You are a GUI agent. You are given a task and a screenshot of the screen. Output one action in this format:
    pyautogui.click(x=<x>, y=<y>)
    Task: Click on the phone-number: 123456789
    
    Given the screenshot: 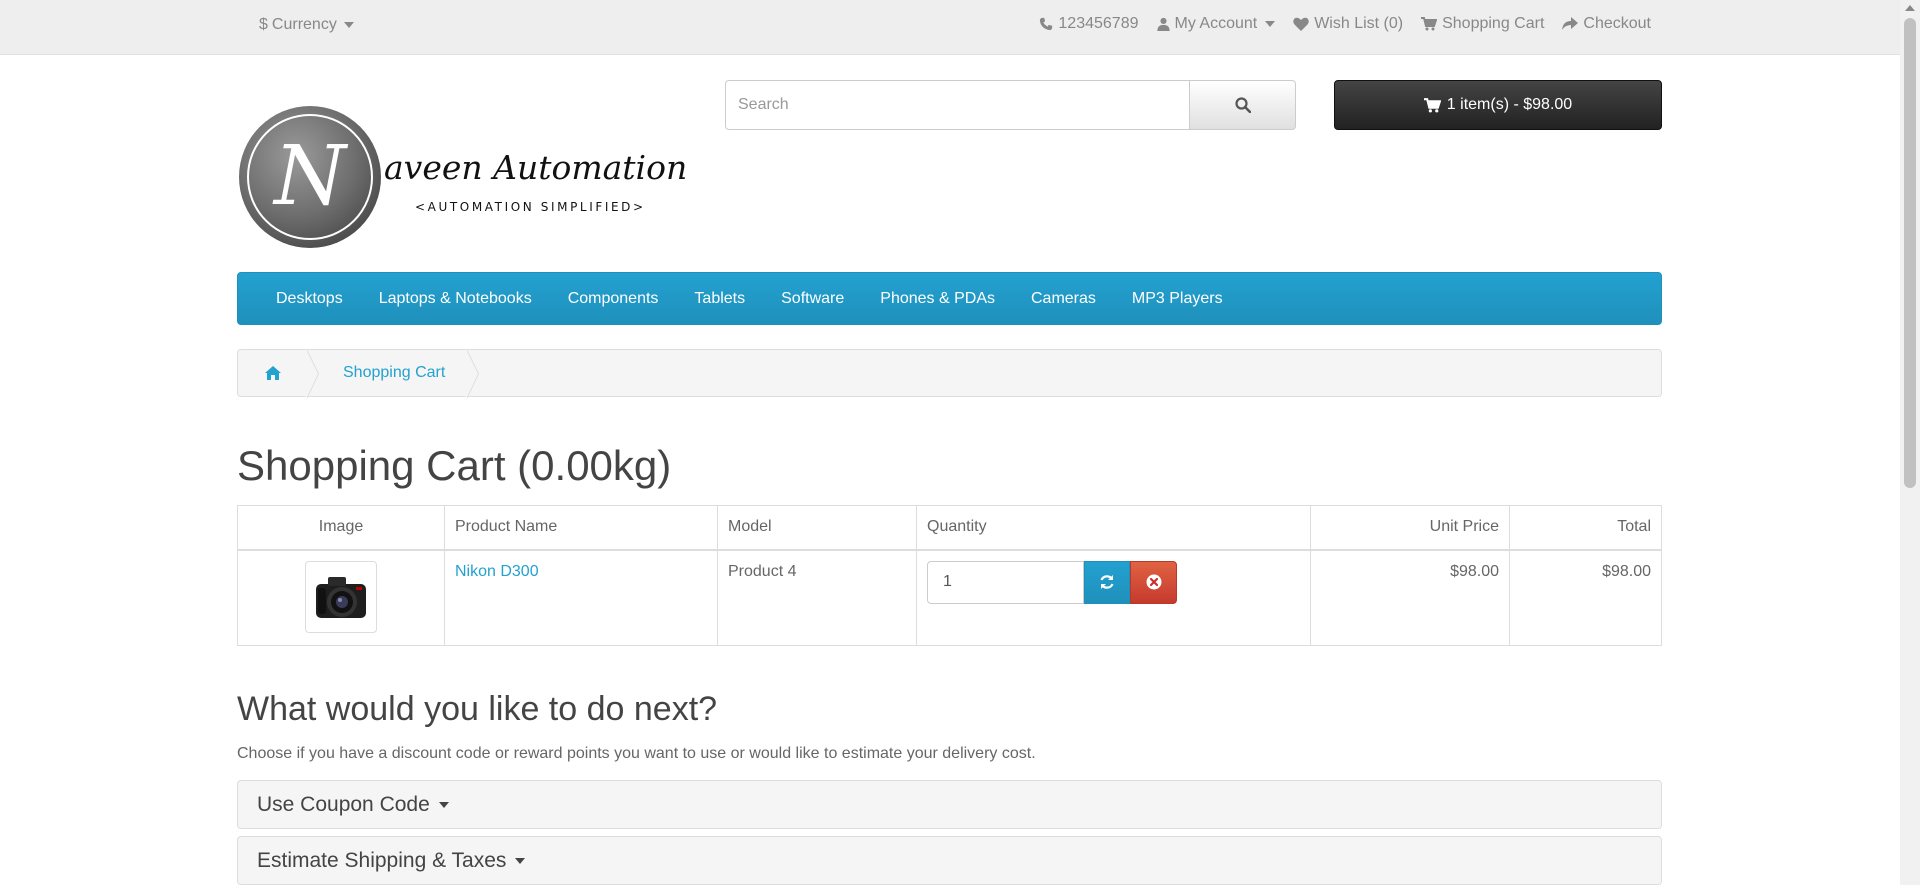 What is the action you would take?
    pyautogui.click(x=1098, y=23)
    